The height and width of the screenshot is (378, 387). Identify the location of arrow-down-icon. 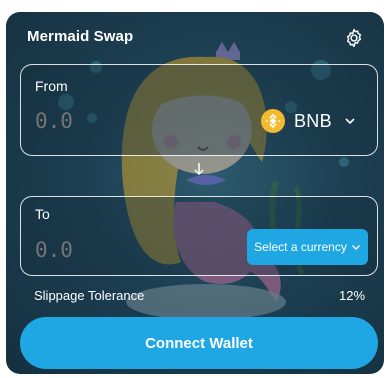
(199, 169).